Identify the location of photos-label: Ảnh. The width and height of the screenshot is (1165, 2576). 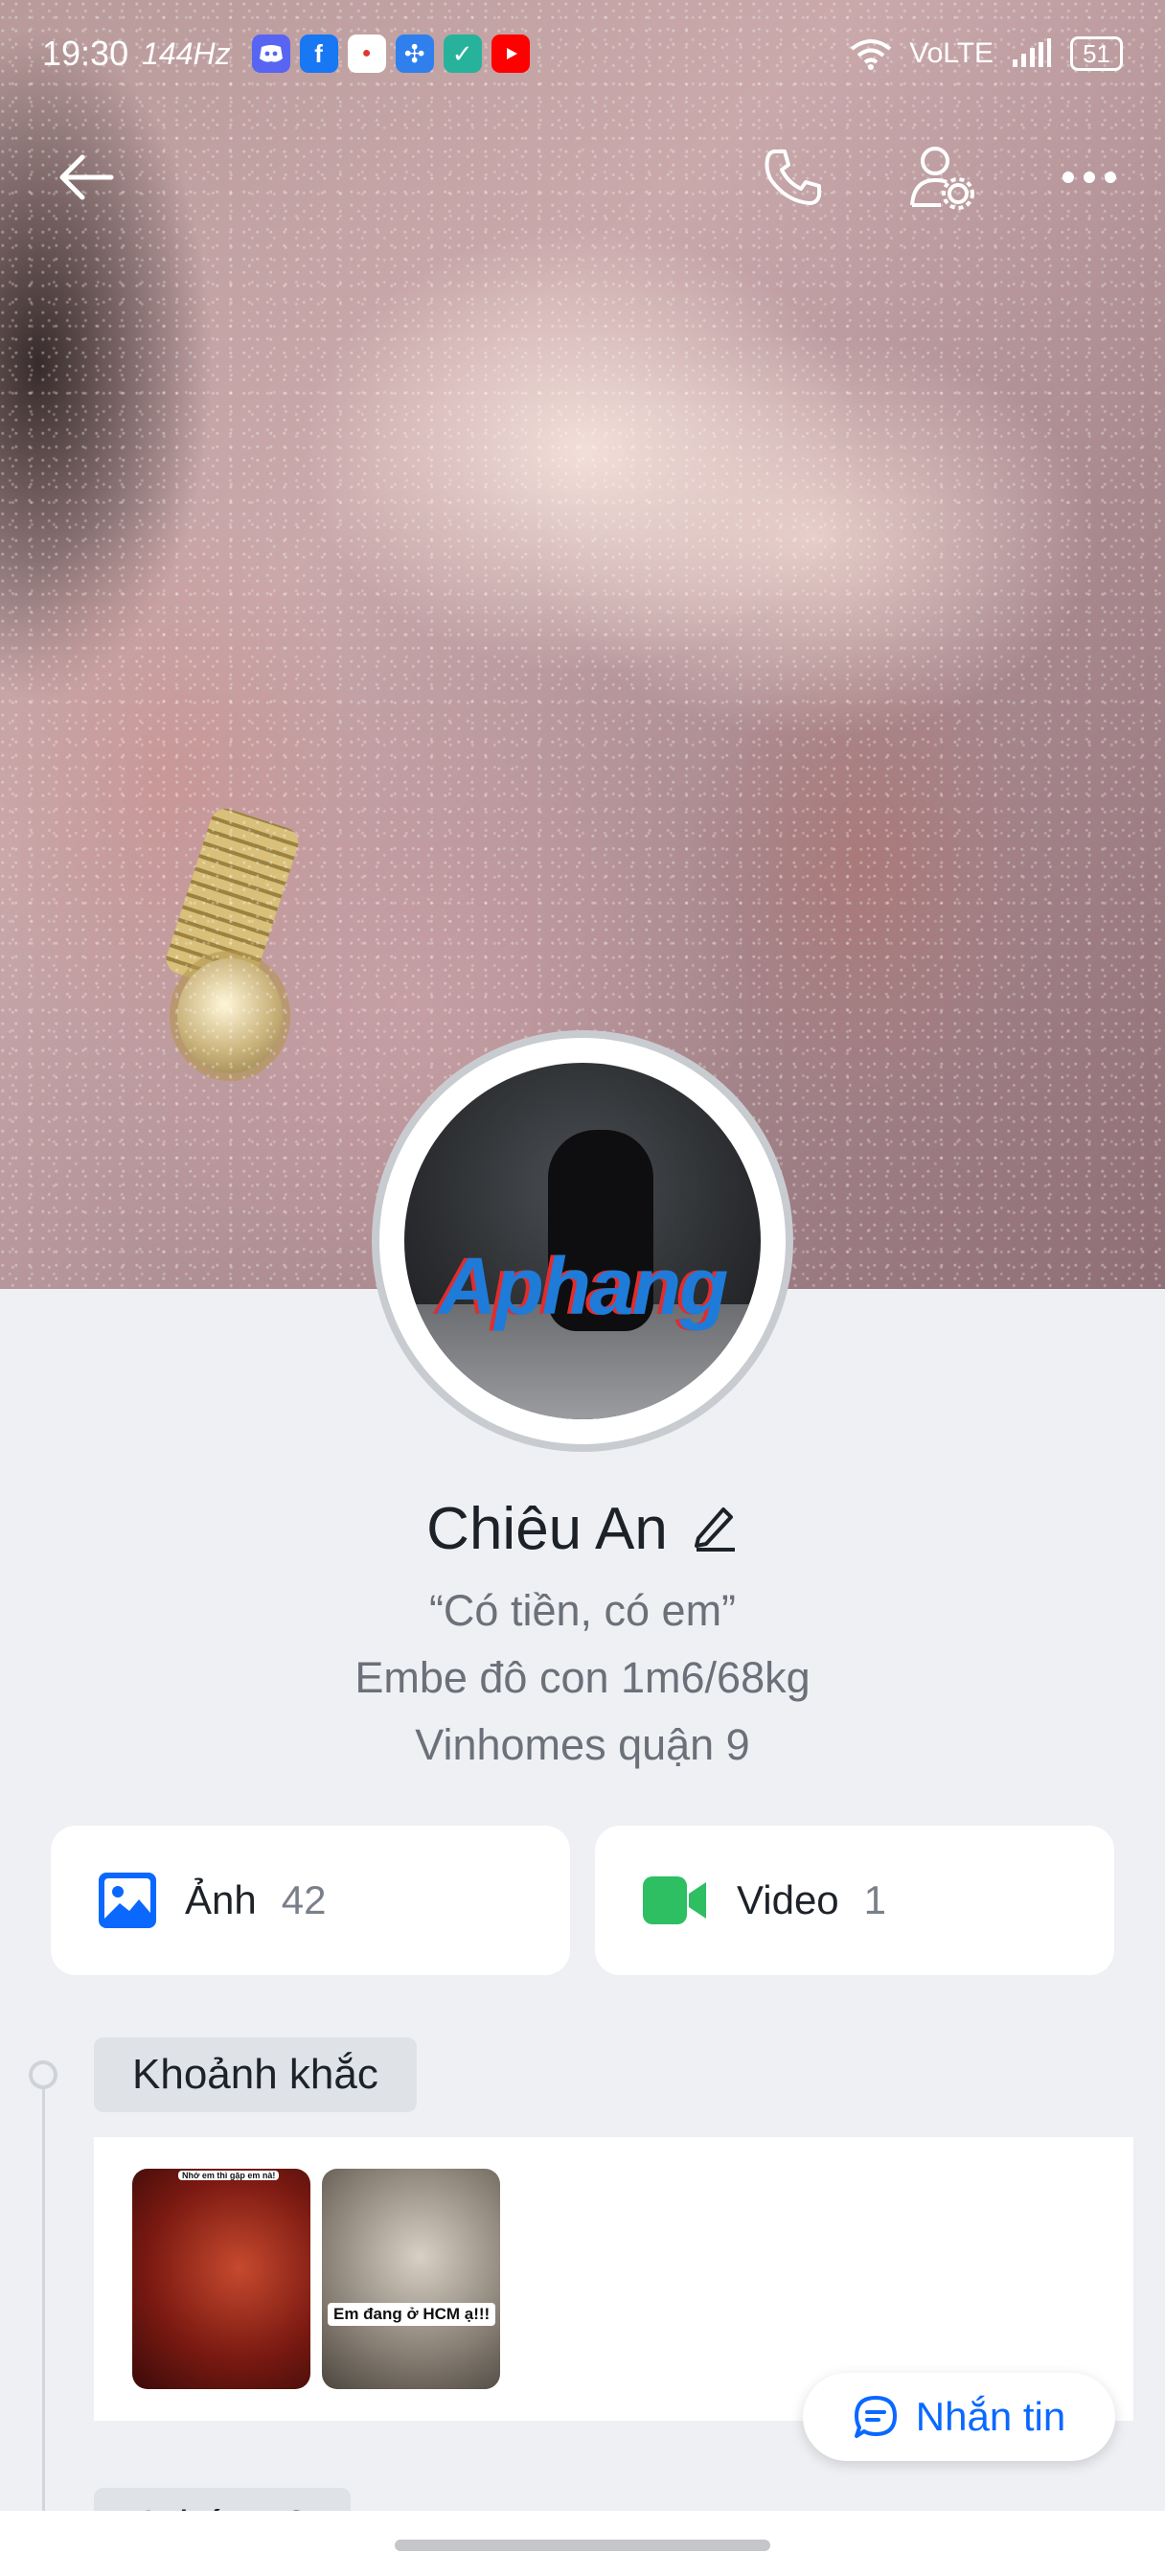
(221, 1899).